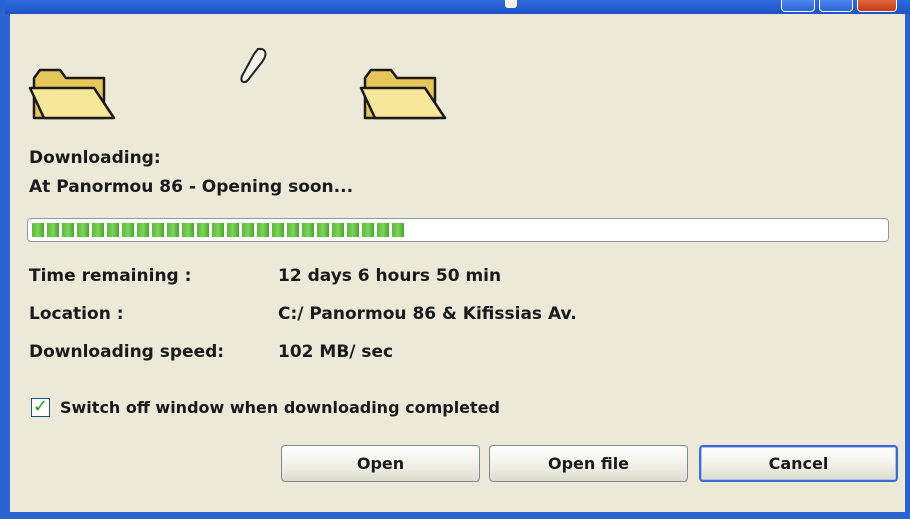 The width and height of the screenshot is (910, 519). What do you see at coordinates (511, 4) in the screenshot?
I see `title-bar-text-fragment` at bounding box center [511, 4].